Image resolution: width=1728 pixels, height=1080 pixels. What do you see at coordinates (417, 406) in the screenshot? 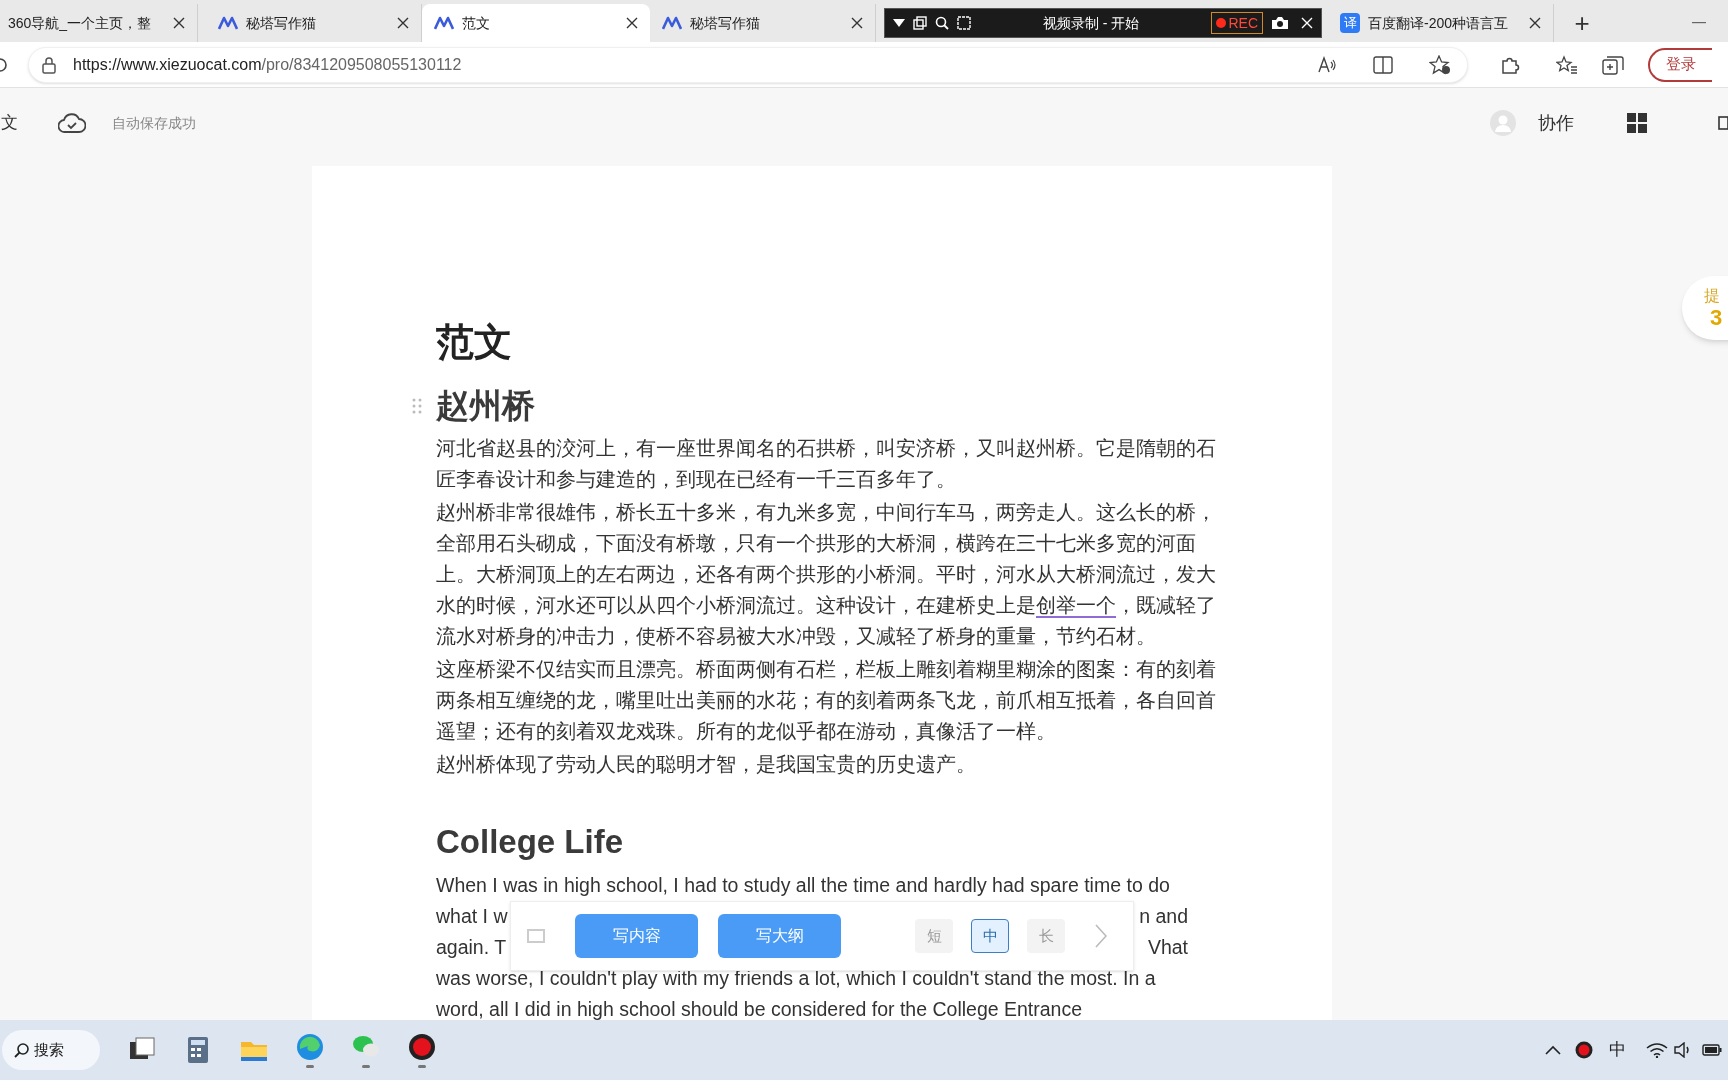
I see `drag-handle-icon` at bounding box center [417, 406].